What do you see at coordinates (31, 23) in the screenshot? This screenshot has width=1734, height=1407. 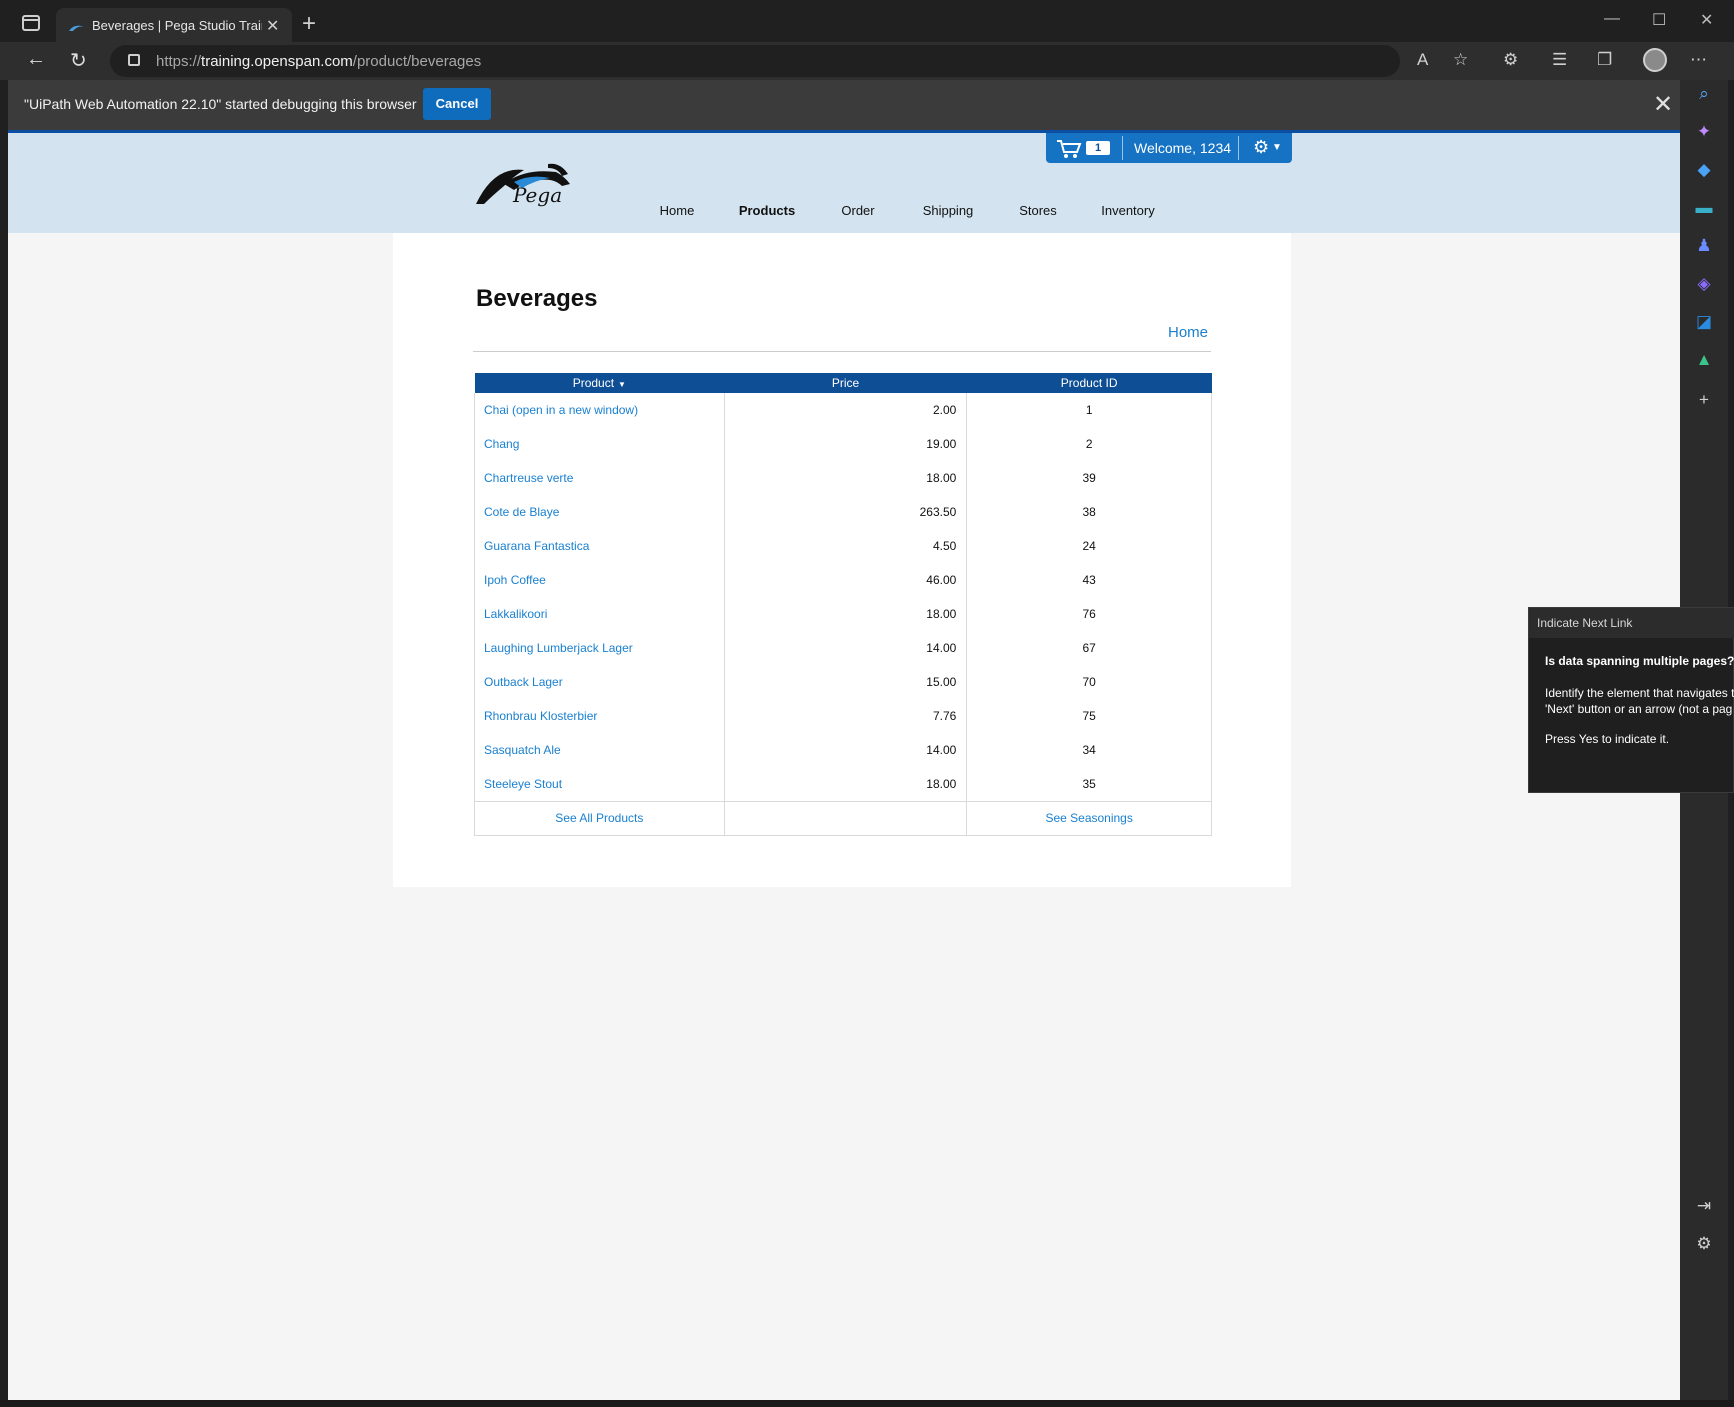 I see `tab-actions-icon` at bounding box center [31, 23].